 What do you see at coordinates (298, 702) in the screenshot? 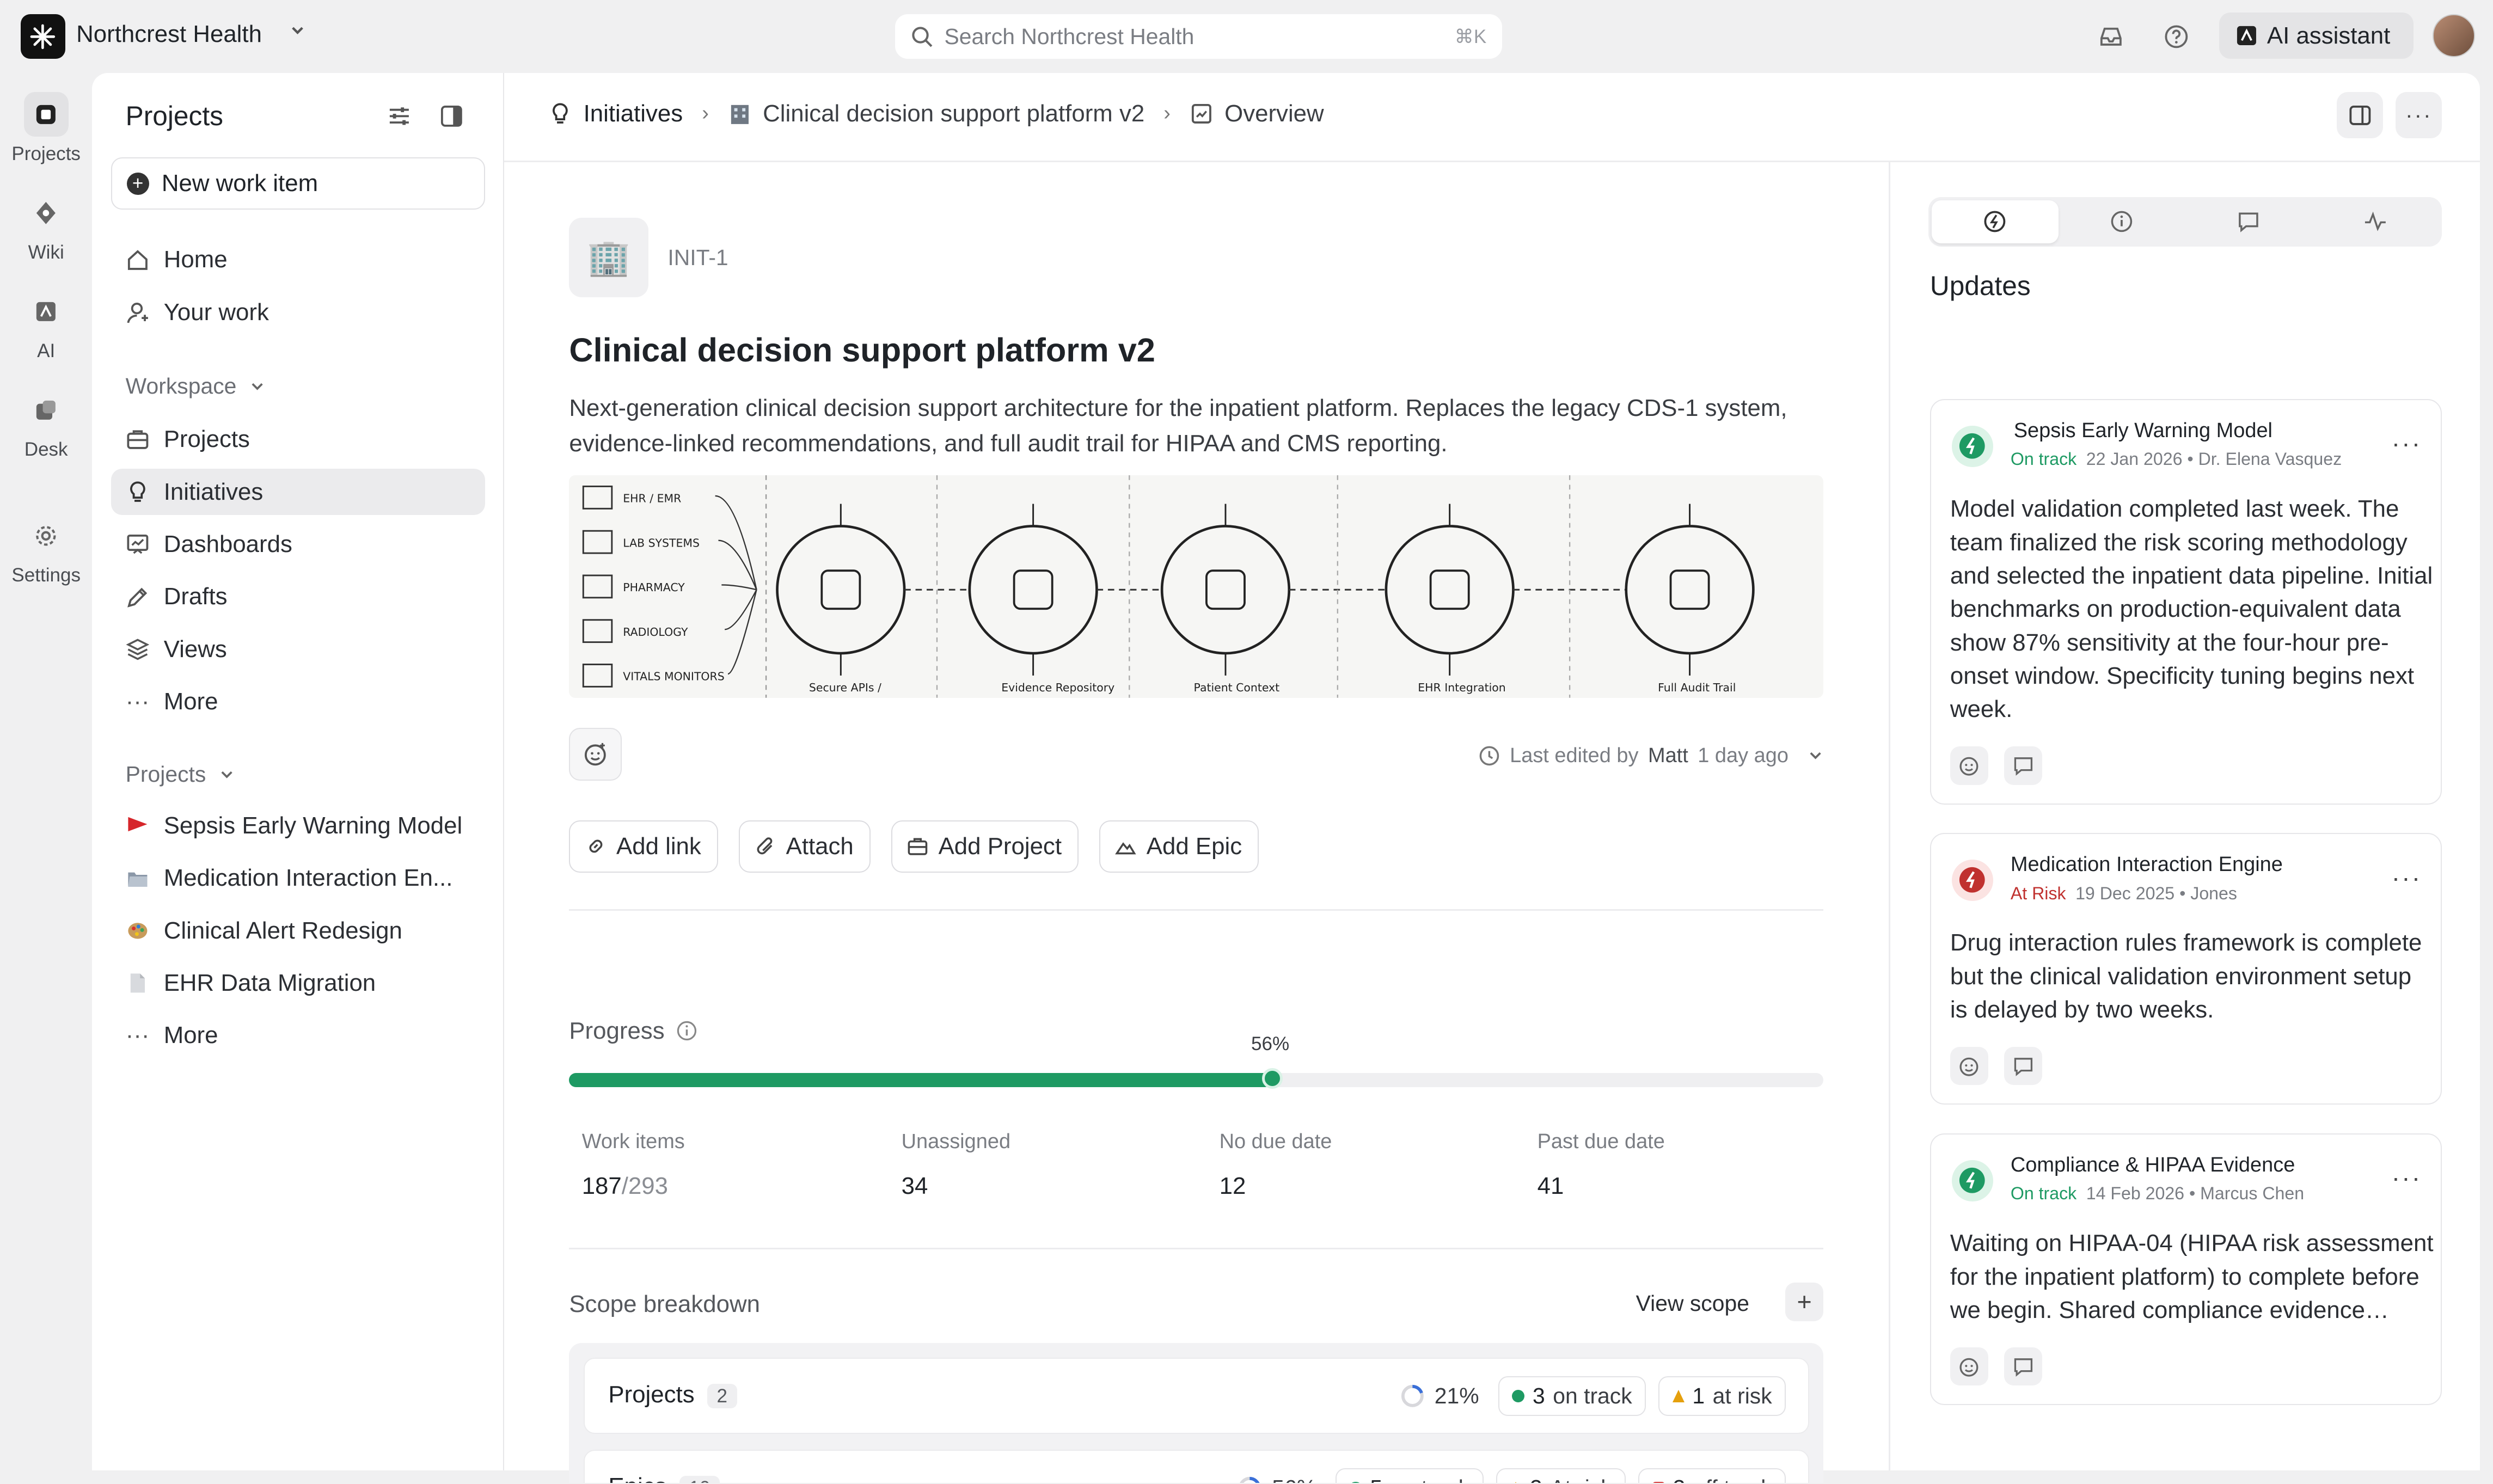
I see `sidebar-item-more: ··· More` at bounding box center [298, 702].